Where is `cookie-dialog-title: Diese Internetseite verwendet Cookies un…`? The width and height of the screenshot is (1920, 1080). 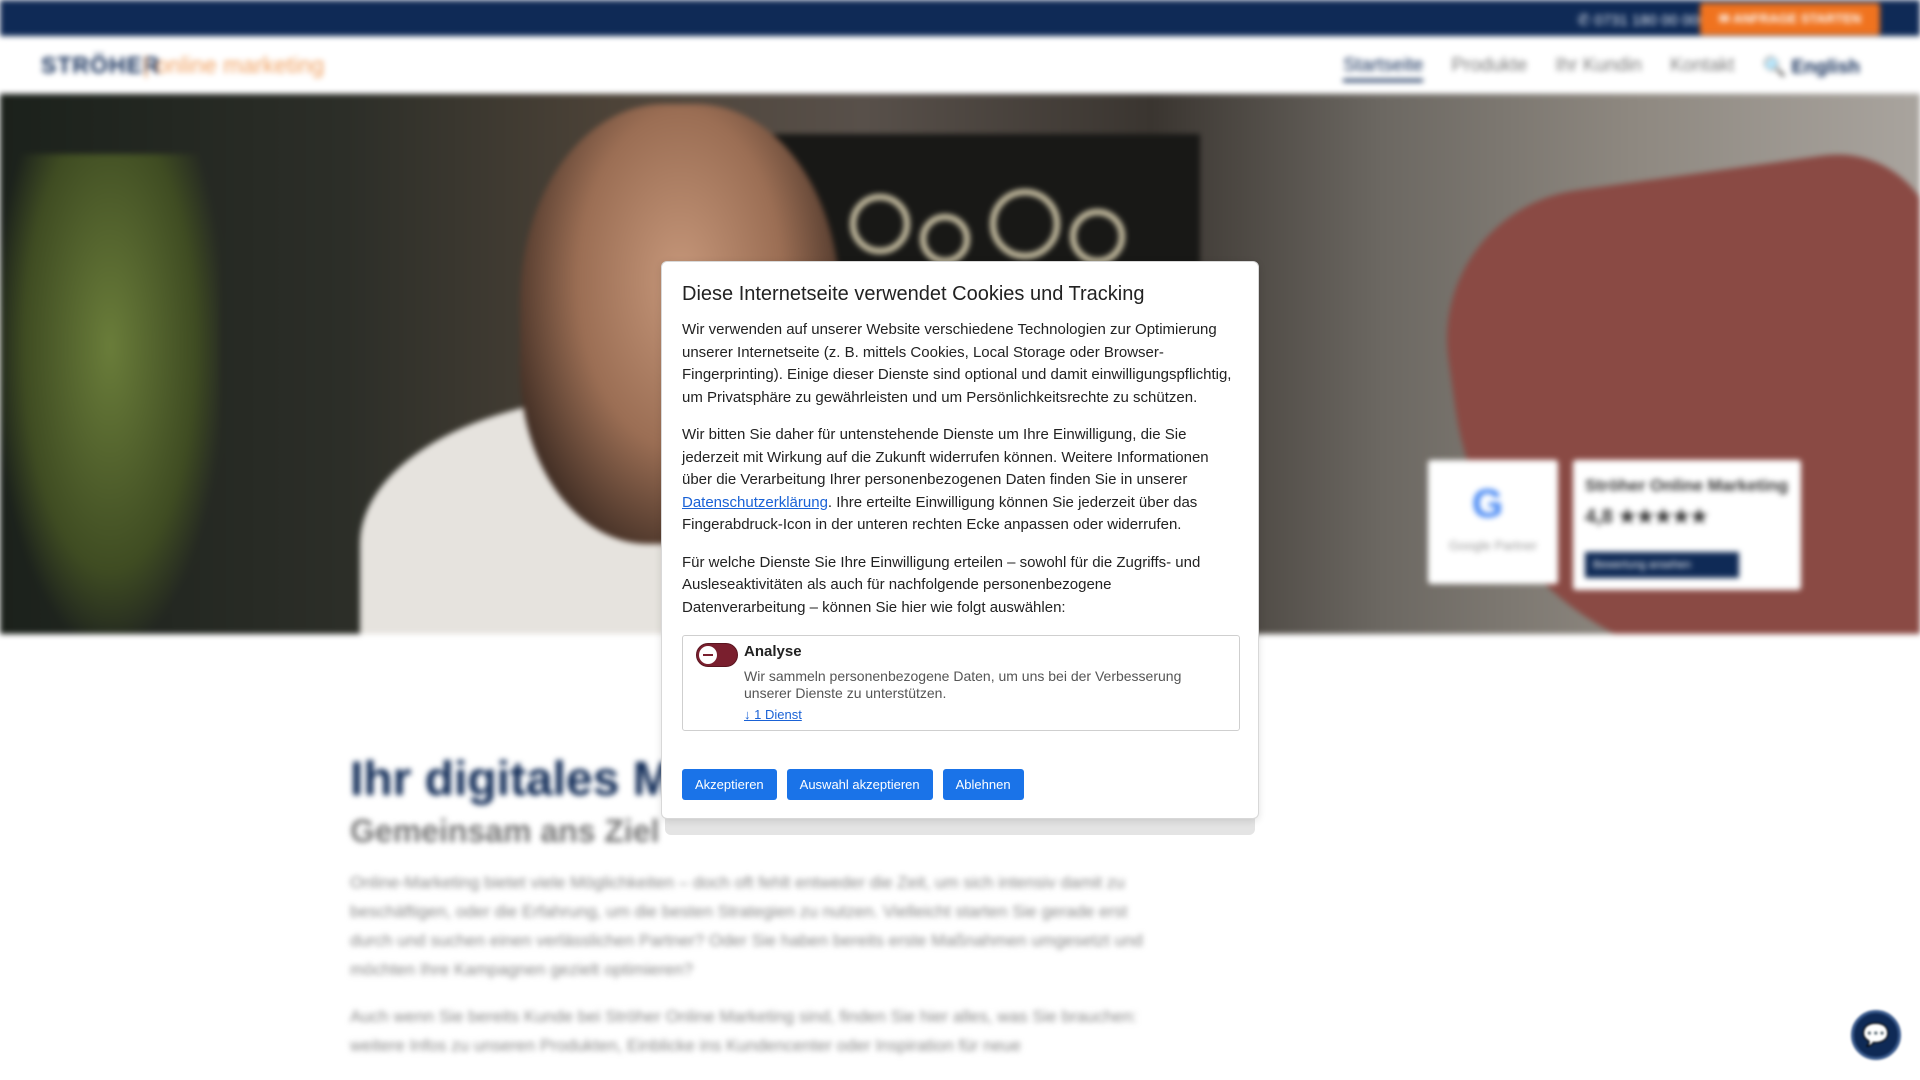
cookie-dialog-title: Diese Internetseite verwendet Cookies un… is located at coordinates (913, 294).